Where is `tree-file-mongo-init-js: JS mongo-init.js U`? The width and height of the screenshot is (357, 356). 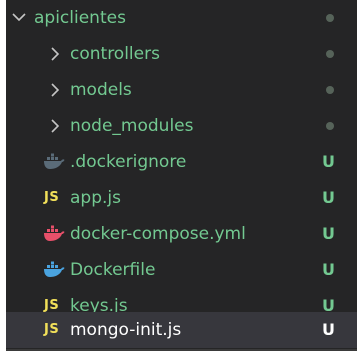 tree-file-mongo-init-js: JS mongo-init.js U is located at coordinates (181, 330).